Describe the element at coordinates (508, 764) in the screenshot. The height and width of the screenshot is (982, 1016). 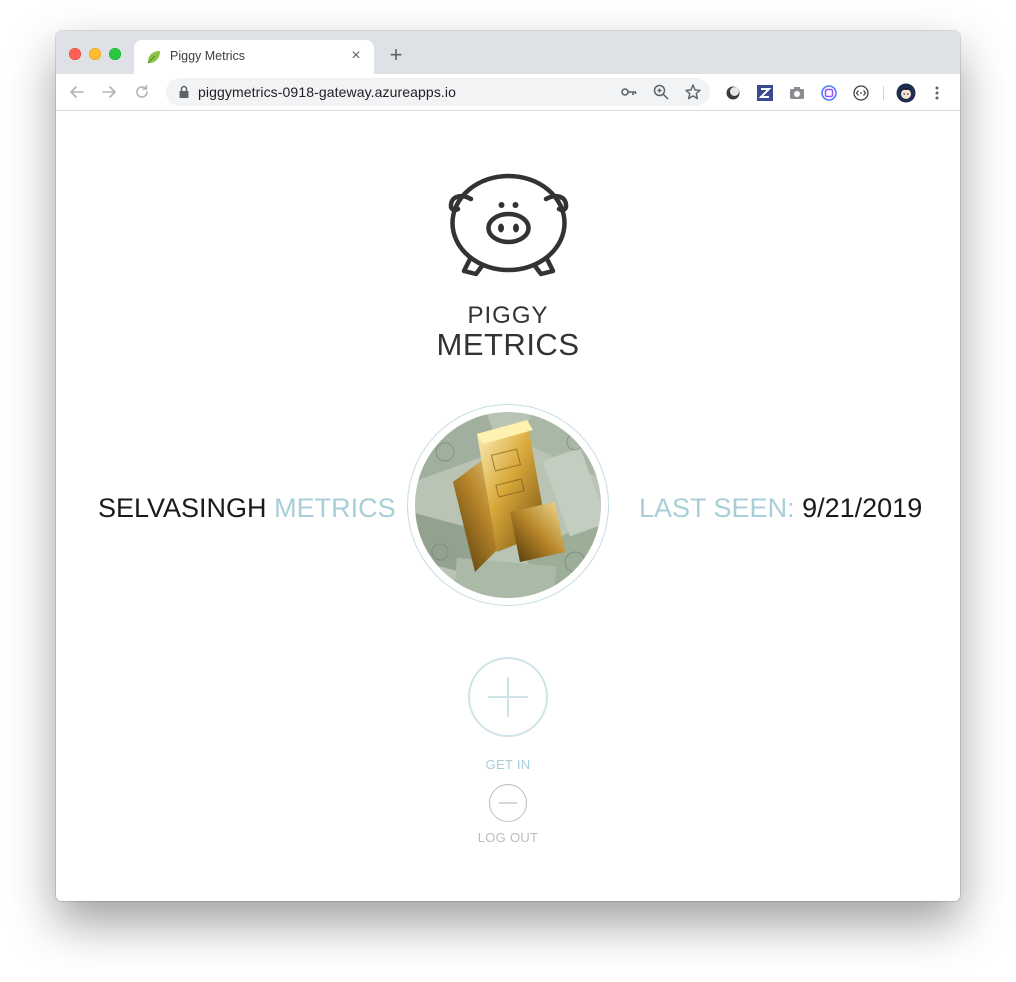
I see `get-in-label: GET IN` at that location.